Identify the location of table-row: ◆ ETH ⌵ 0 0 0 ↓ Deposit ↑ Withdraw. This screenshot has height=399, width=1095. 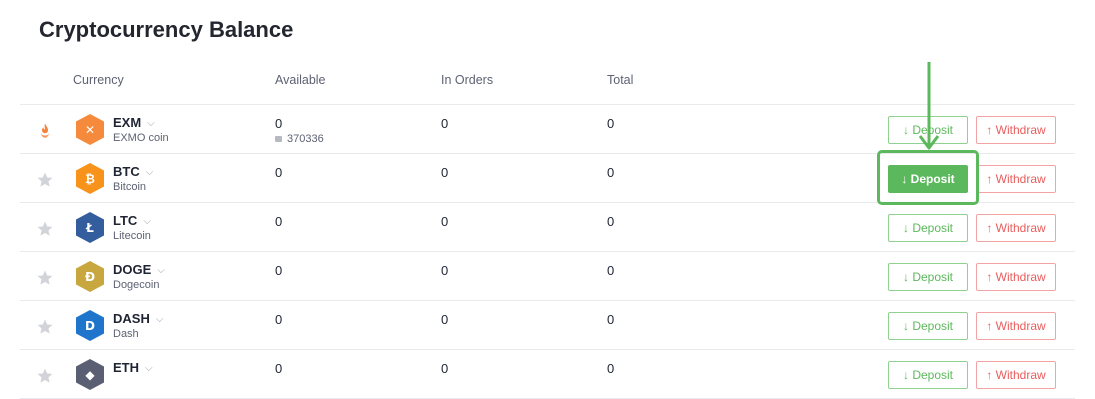
(547, 374).